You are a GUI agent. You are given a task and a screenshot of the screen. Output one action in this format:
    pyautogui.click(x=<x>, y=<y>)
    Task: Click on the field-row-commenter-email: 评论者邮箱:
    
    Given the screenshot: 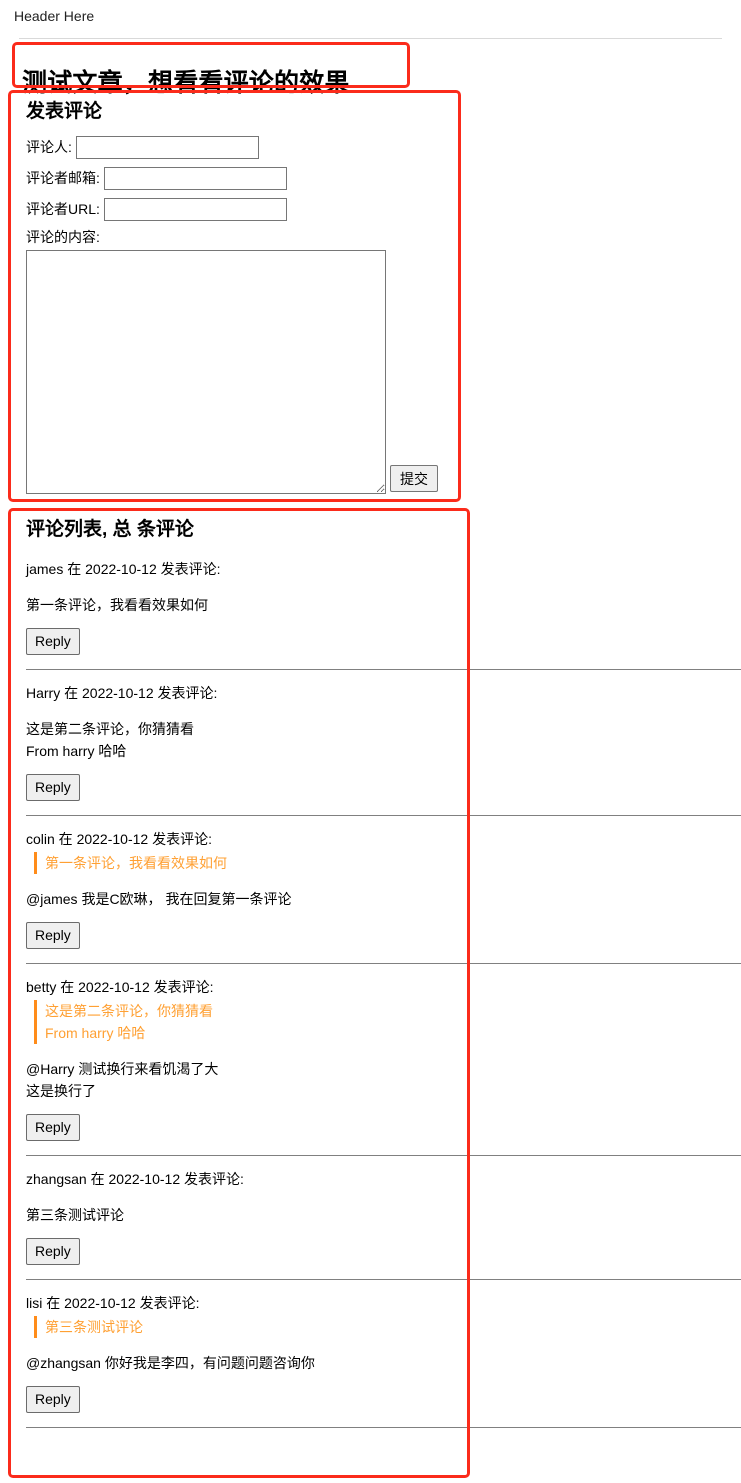 What is the action you would take?
    pyautogui.click(x=243, y=178)
    